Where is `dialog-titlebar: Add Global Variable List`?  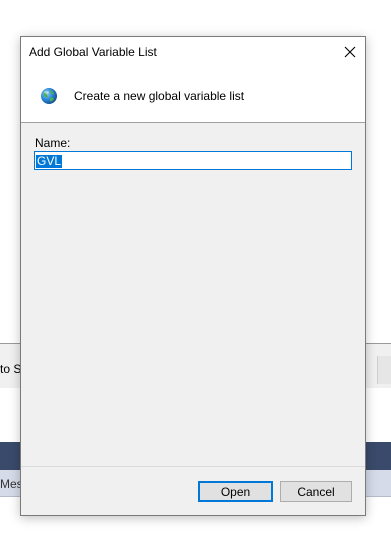 dialog-titlebar: Add Global Variable List is located at coordinates (193, 52).